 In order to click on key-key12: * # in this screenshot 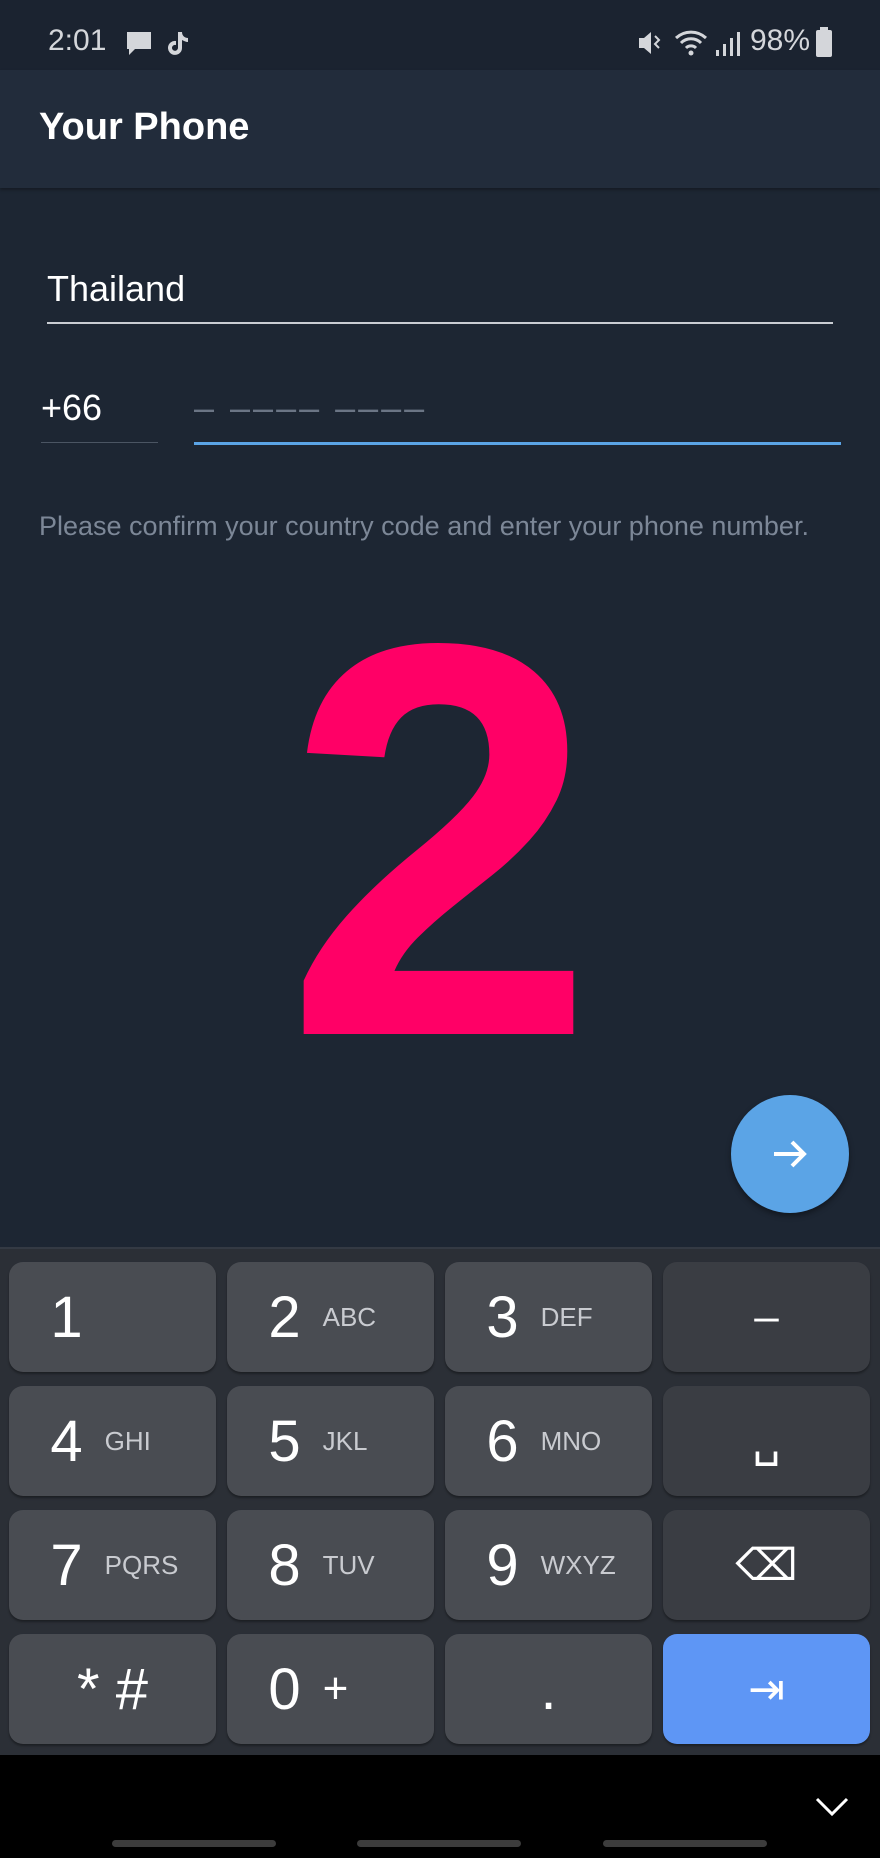, I will do `click(112, 1689)`.